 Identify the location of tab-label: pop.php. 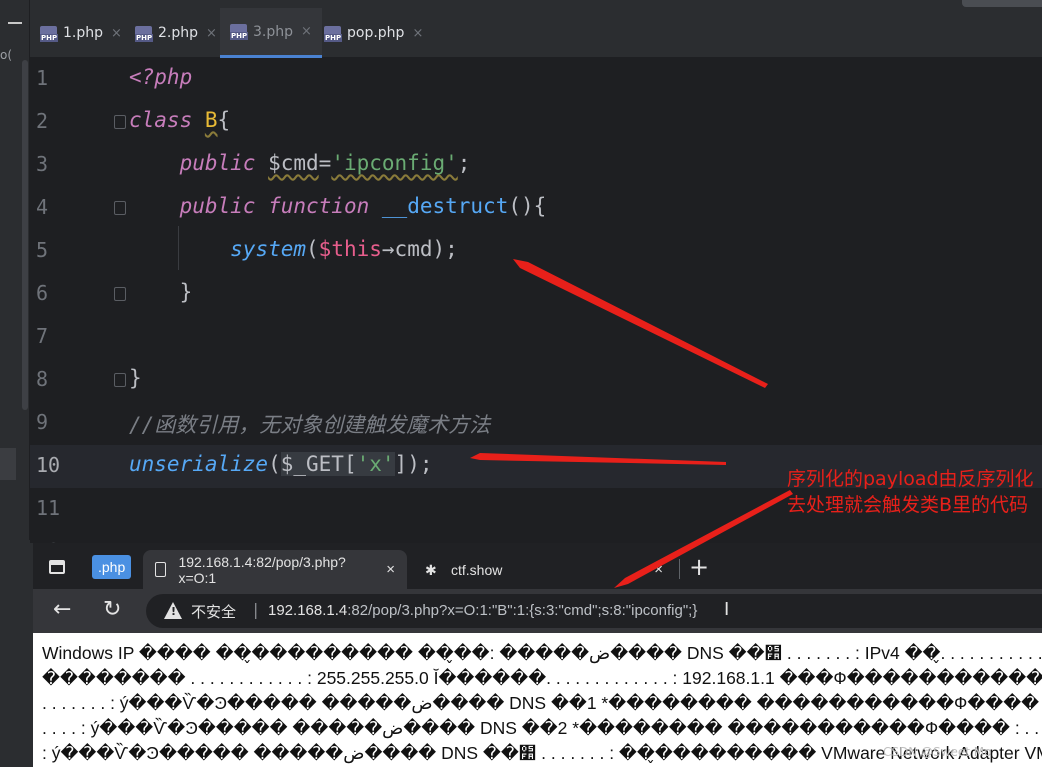
(376, 33).